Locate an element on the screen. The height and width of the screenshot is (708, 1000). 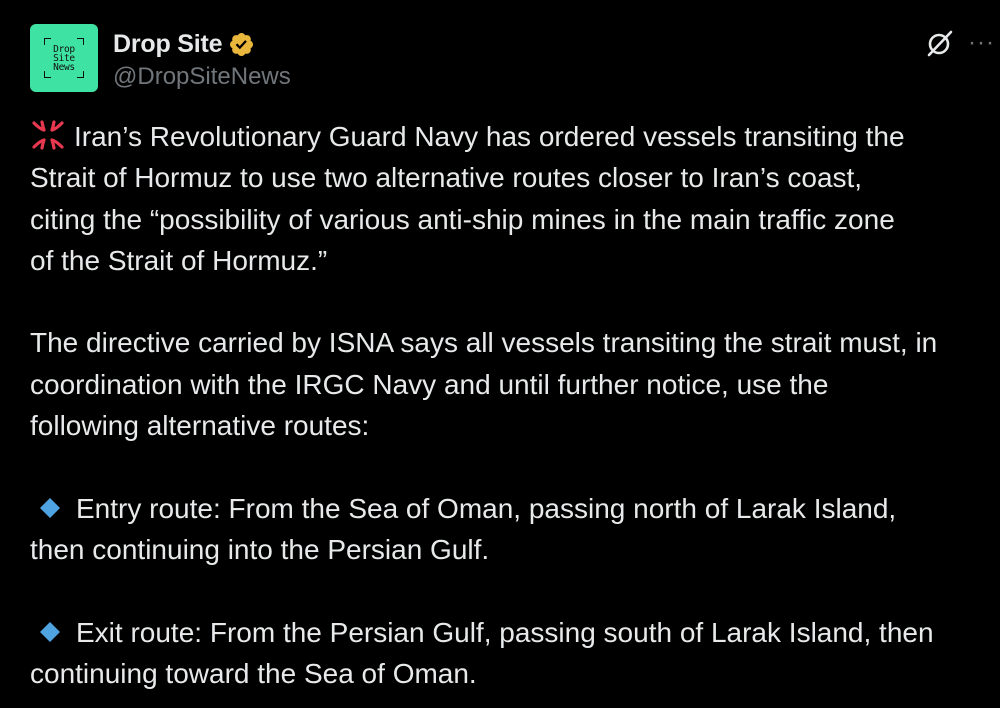
verified-badge-icon is located at coordinates (241, 44).